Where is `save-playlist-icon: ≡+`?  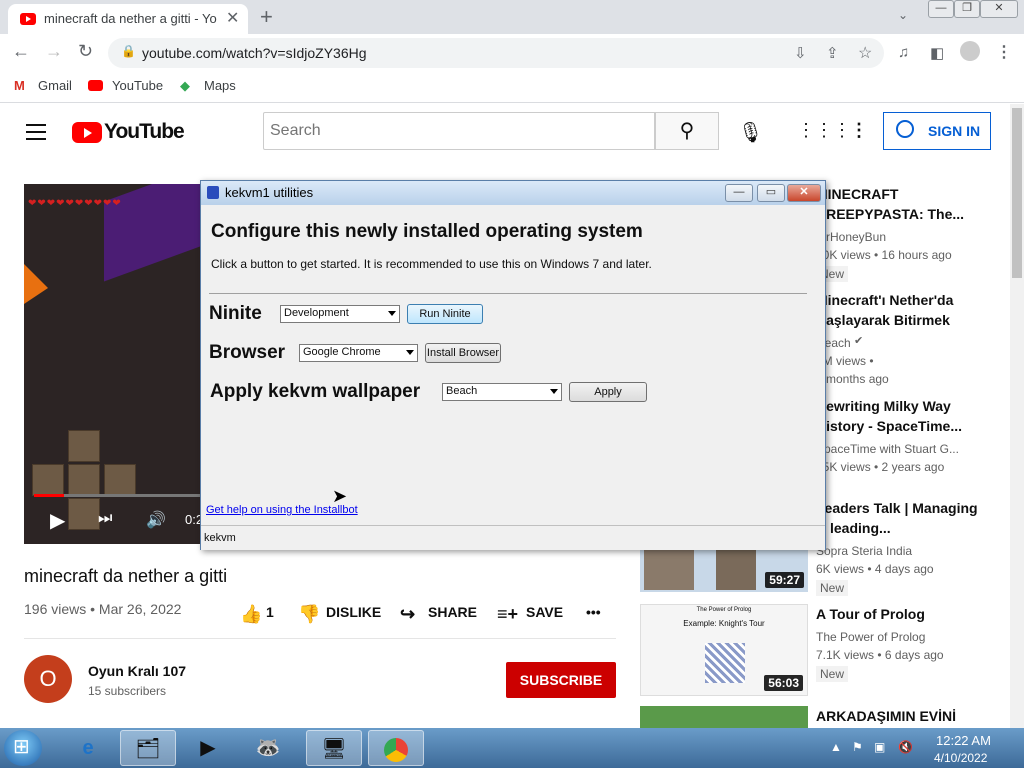
save-playlist-icon: ≡+ is located at coordinates (507, 614).